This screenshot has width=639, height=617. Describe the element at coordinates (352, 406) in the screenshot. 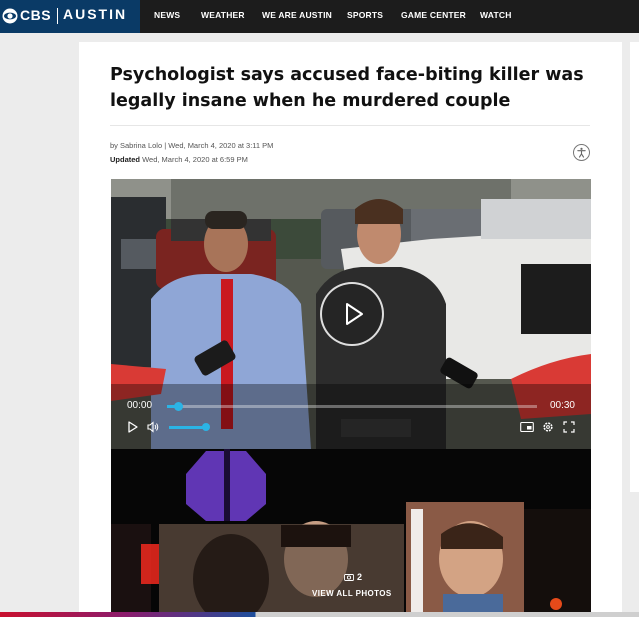

I see `progress-bar` at that location.